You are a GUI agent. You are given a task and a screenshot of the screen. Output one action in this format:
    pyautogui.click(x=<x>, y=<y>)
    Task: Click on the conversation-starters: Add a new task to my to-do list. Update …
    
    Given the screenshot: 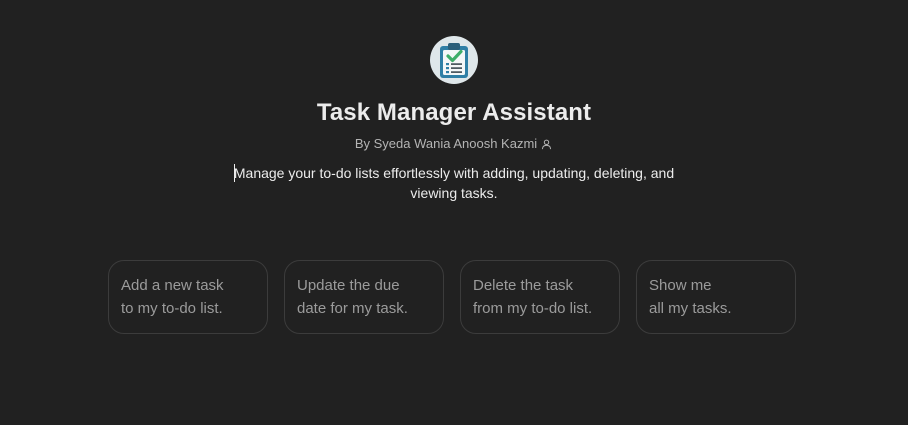 What is the action you would take?
    pyautogui.click(x=452, y=297)
    